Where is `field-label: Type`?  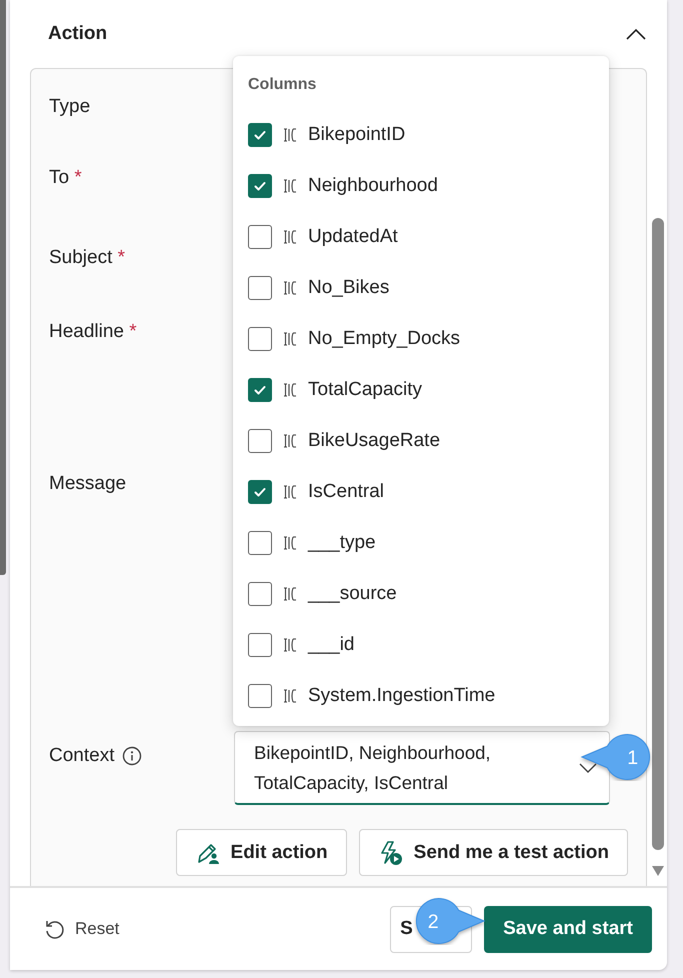 field-label: Type is located at coordinates (69, 107).